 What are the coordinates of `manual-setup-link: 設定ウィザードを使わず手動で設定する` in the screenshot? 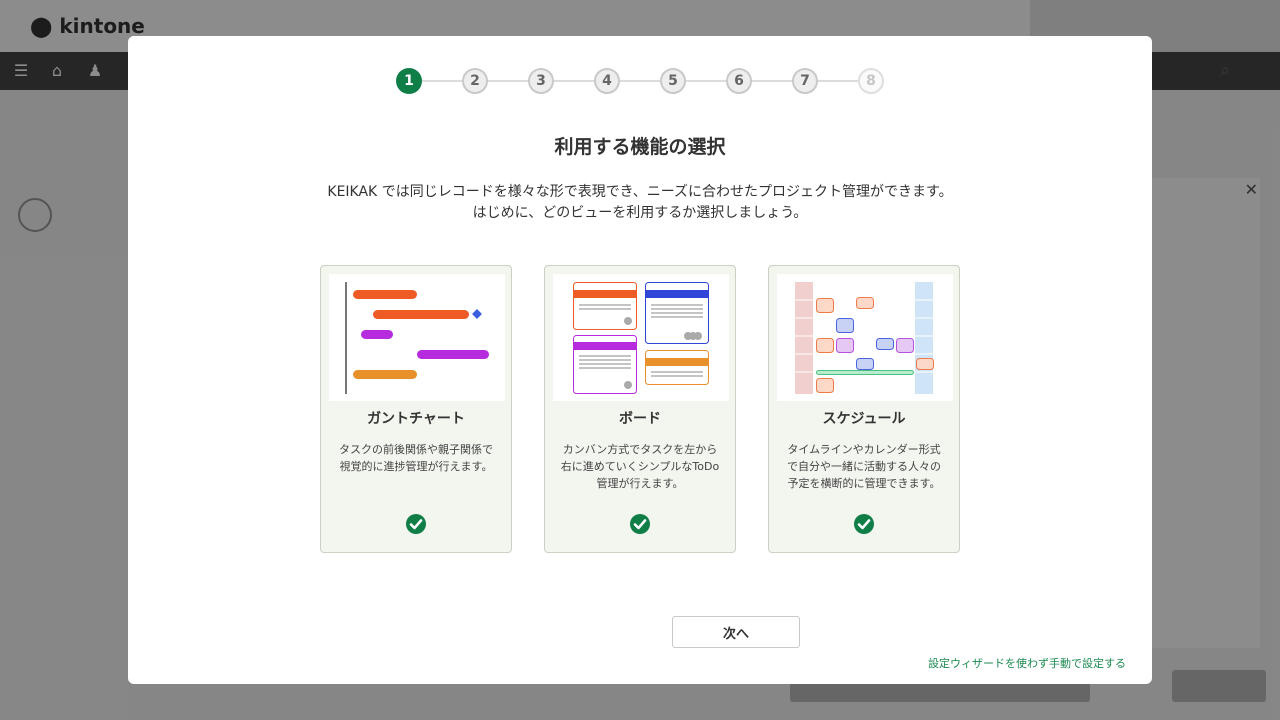 It's located at (1007, 663).